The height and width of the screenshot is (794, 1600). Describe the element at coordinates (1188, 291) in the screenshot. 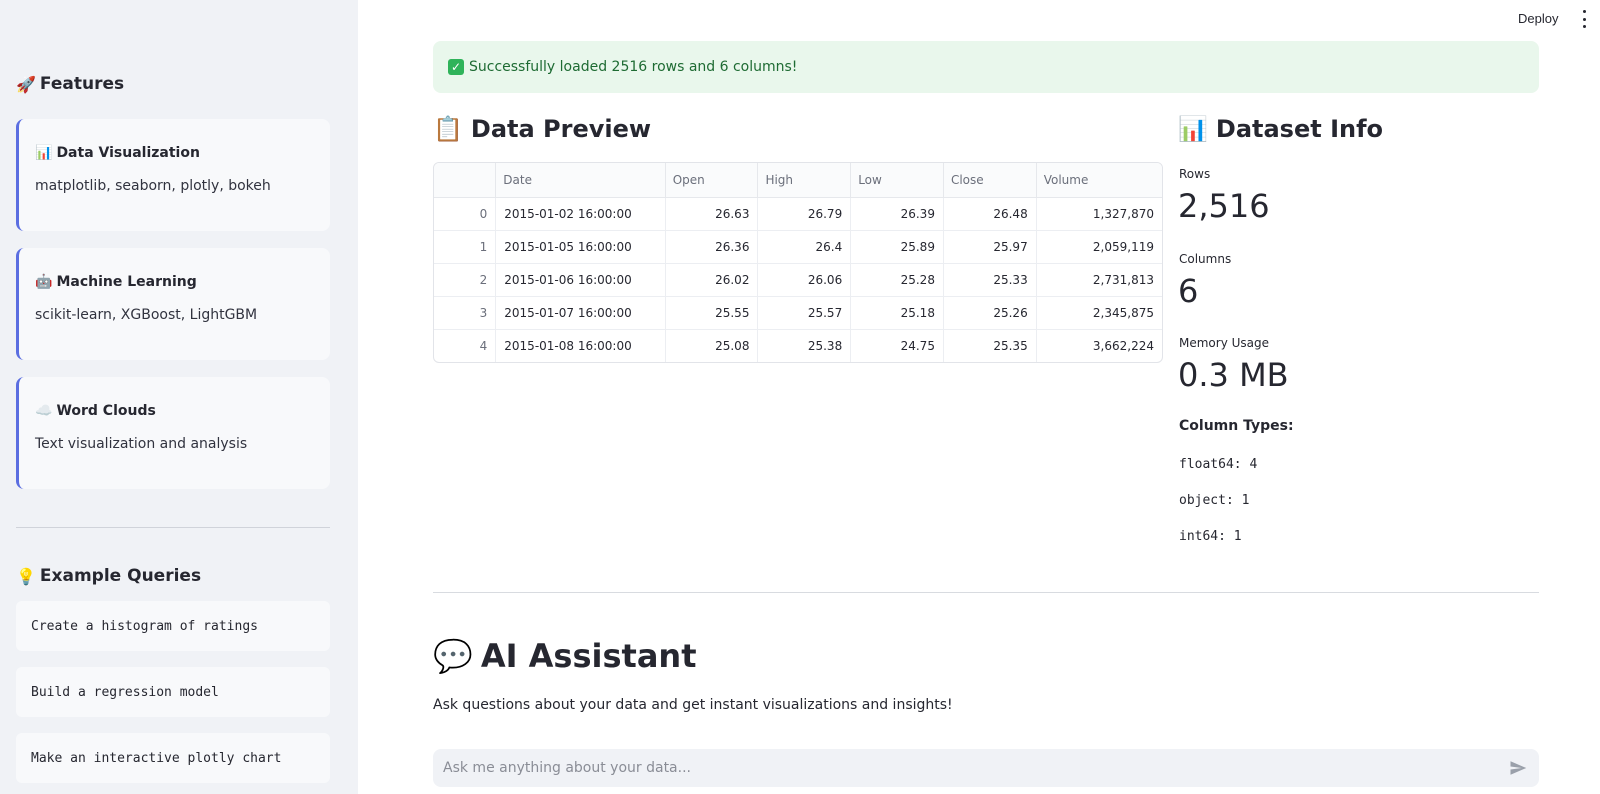

I see `metric-value-columns: 6` at that location.